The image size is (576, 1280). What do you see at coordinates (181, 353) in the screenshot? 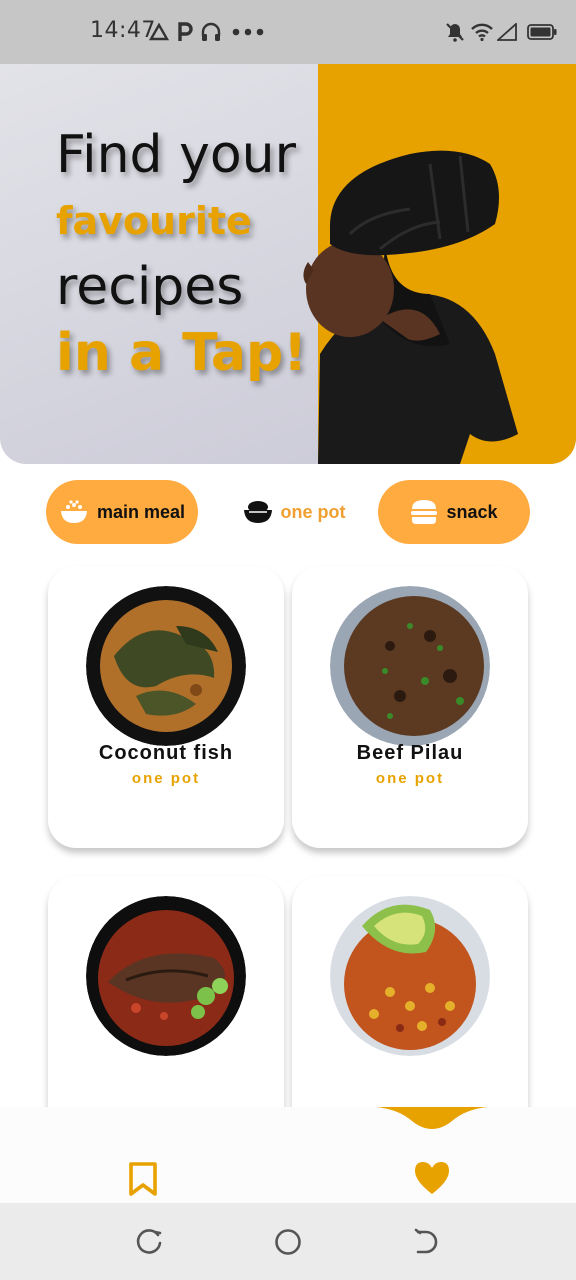
I see `hero-line-4: in a Tap!` at bounding box center [181, 353].